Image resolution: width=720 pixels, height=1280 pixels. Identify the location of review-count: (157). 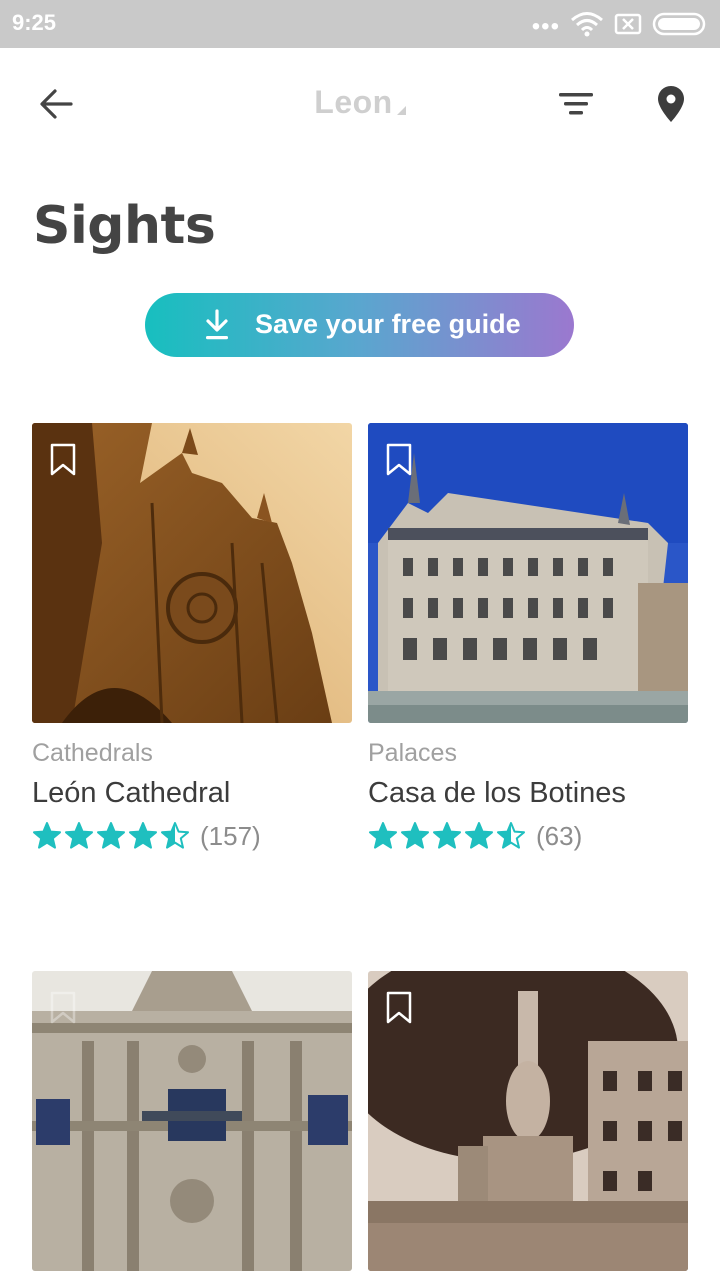
(230, 835).